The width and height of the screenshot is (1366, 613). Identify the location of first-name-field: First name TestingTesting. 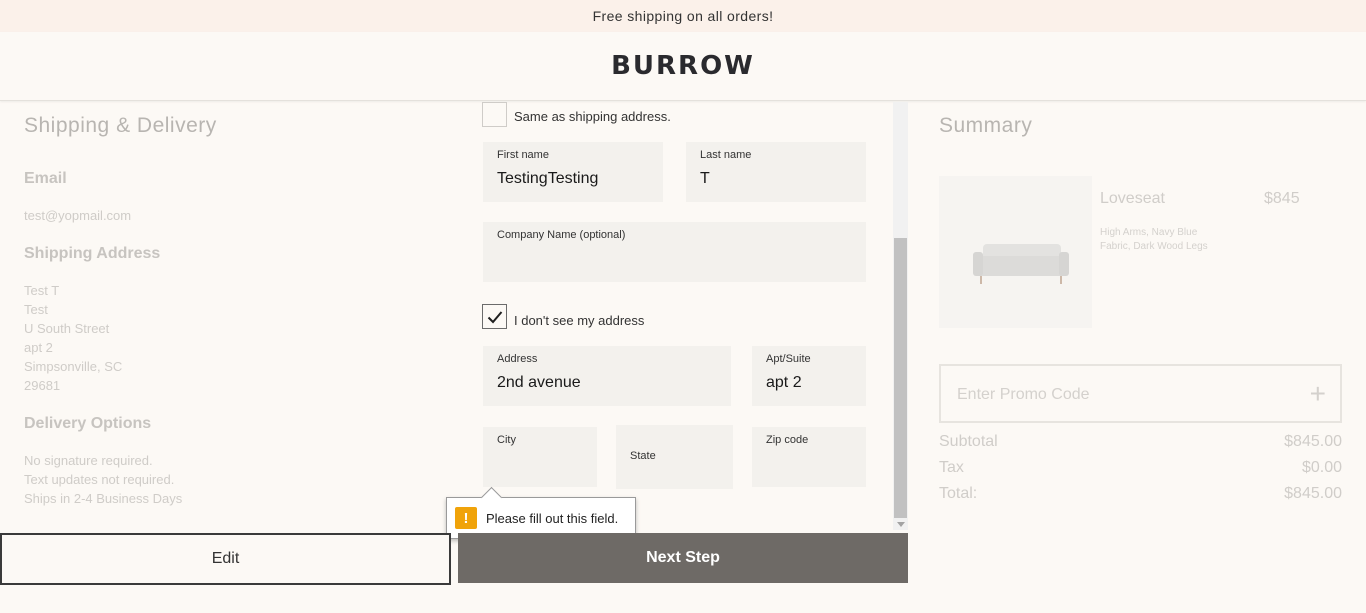
(573, 172).